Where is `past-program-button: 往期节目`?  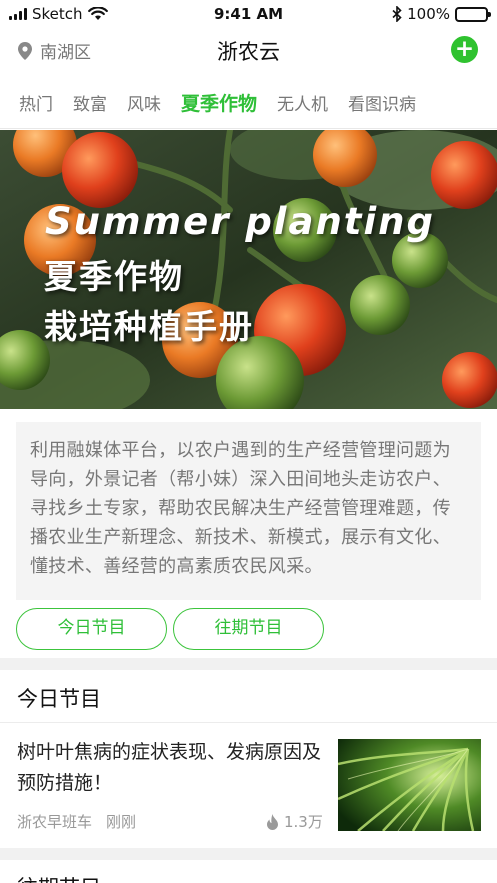
past-program-button: 往期节目 is located at coordinates (248, 629).